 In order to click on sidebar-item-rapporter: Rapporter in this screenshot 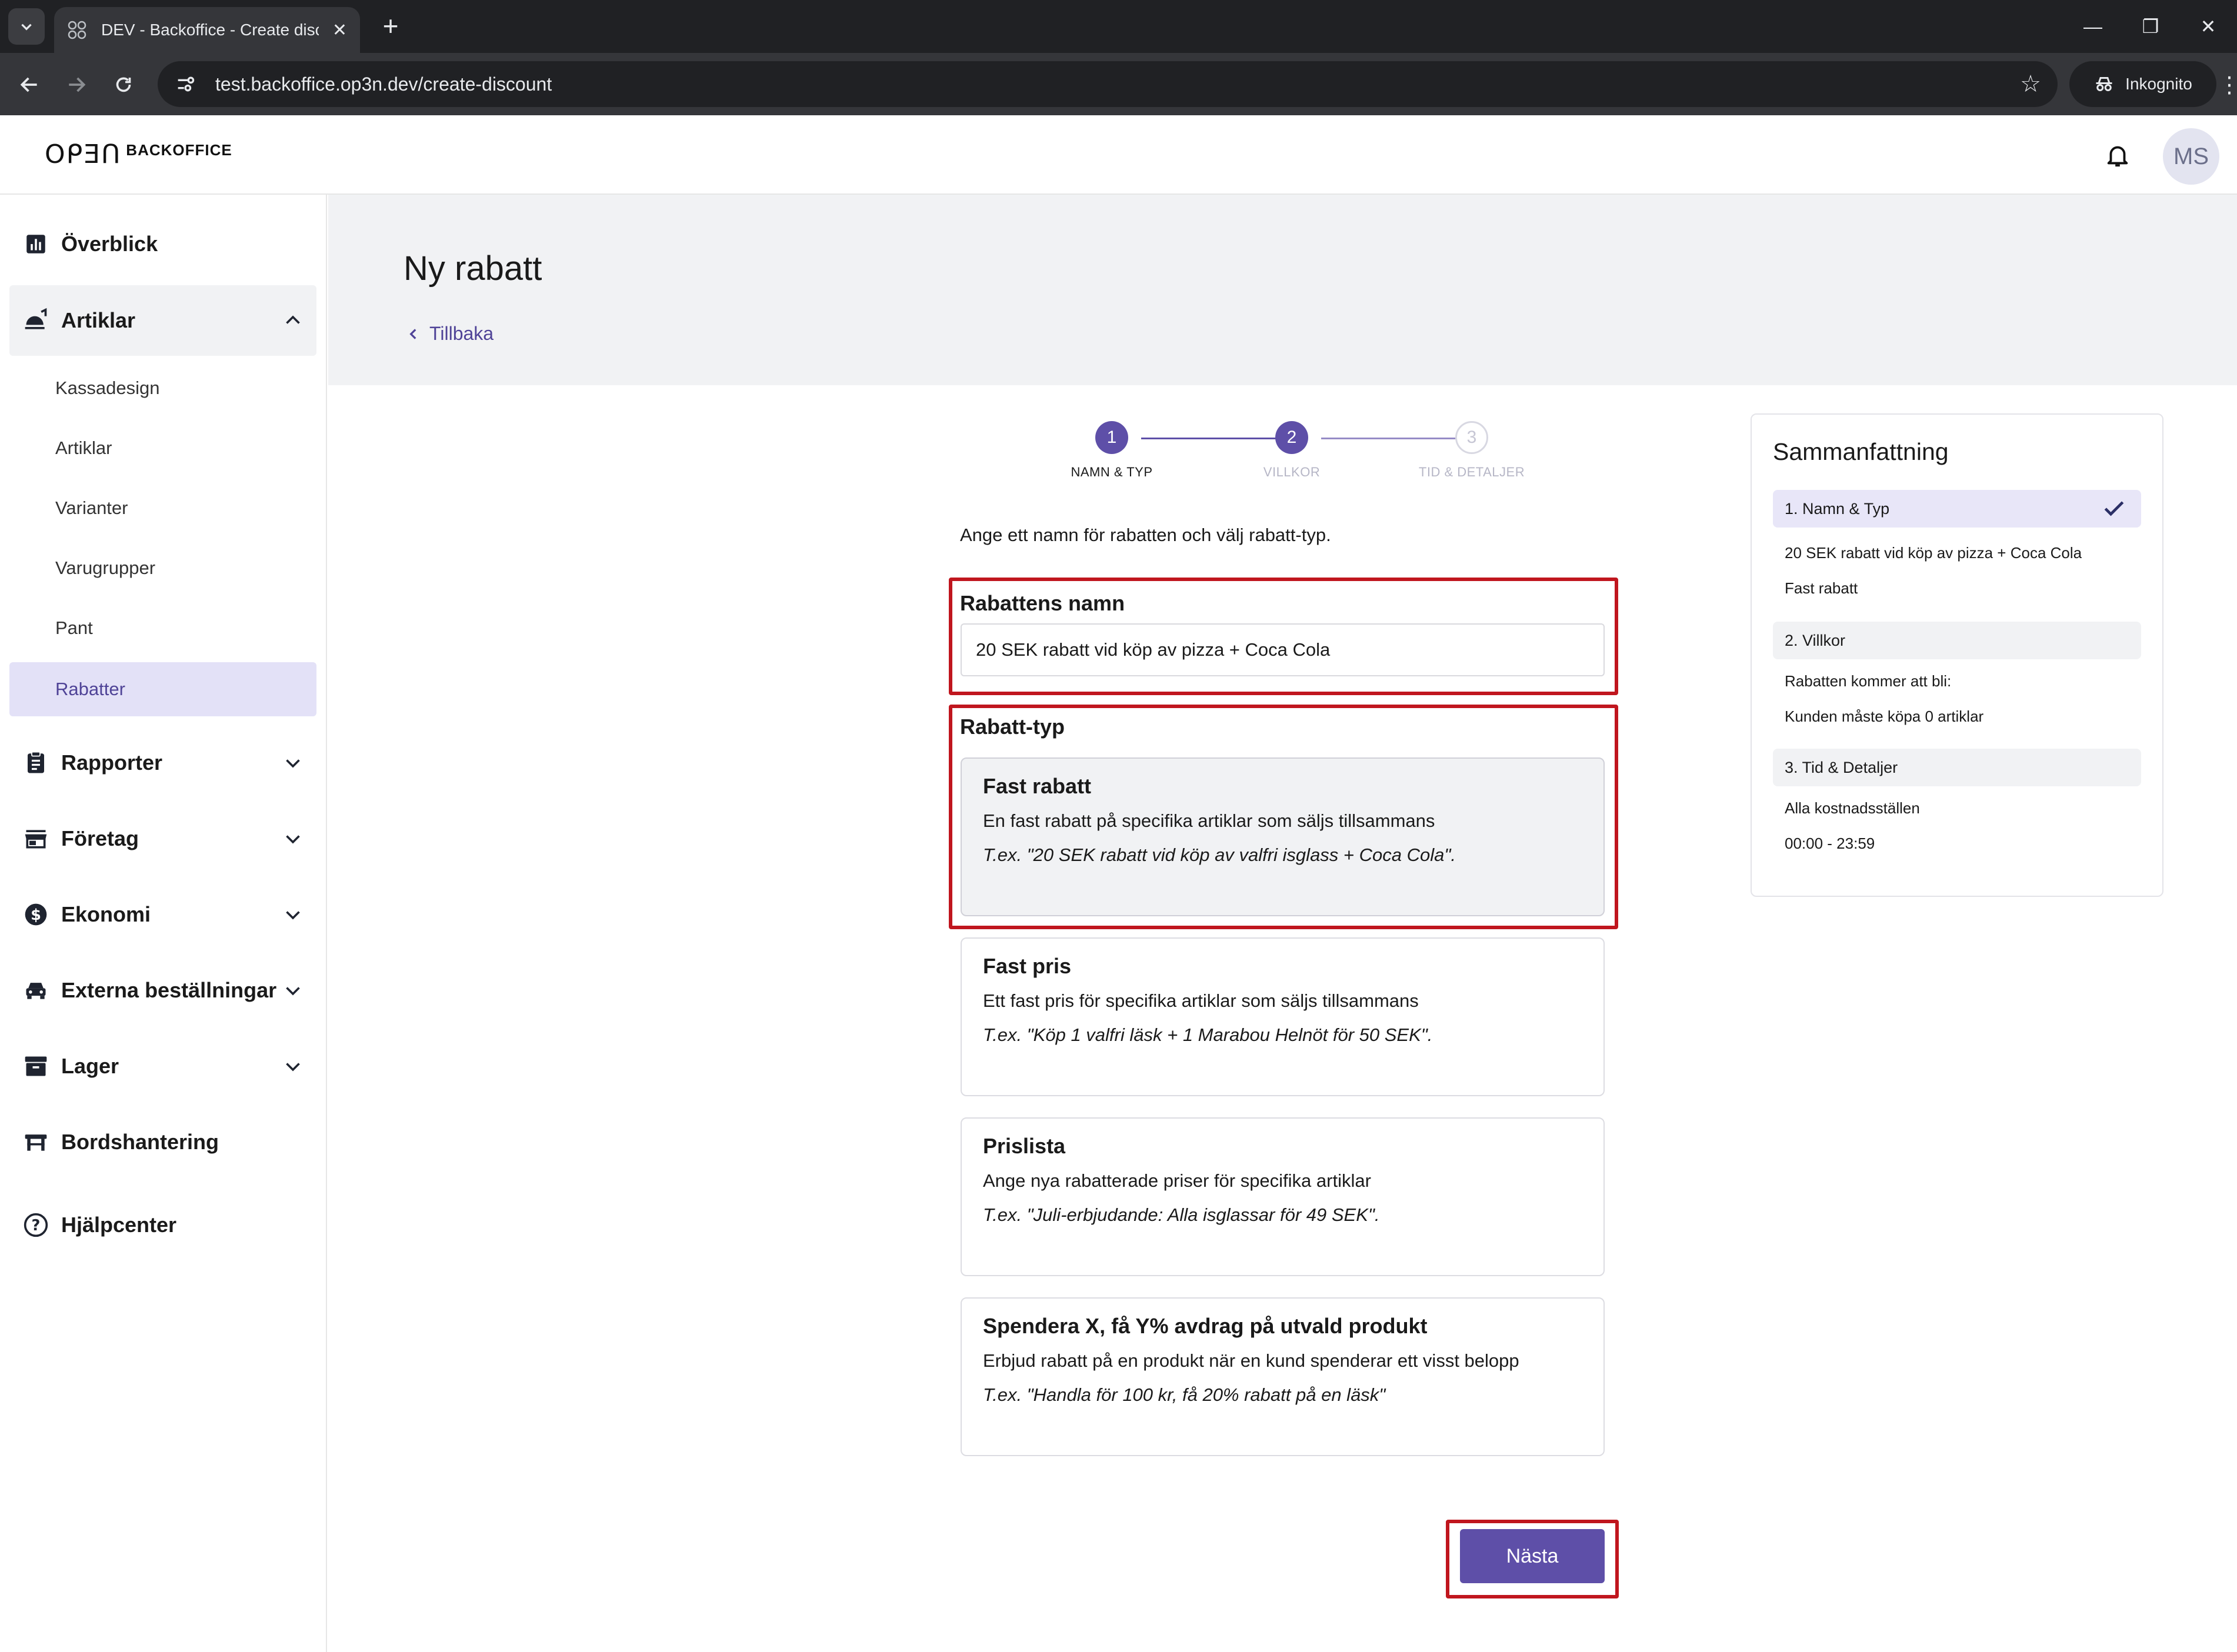, I will do `click(162, 762)`.